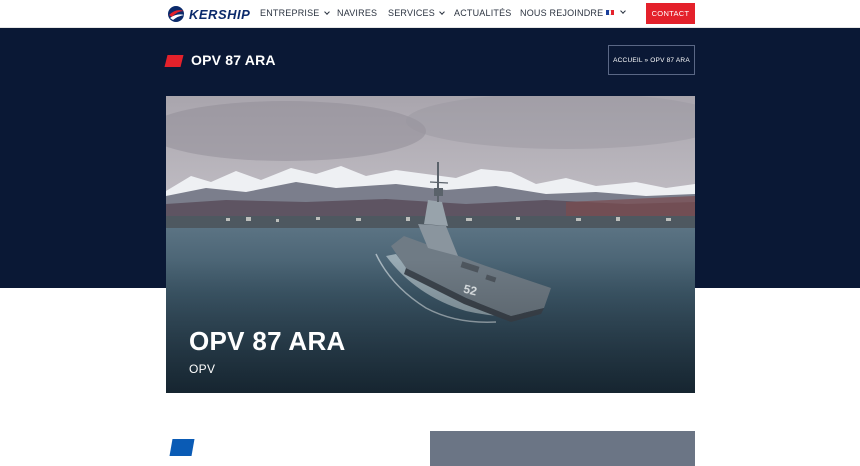  Describe the element at coordinates (176, 14) in the screenshot. I see `kership-emblem-icon` at that location.